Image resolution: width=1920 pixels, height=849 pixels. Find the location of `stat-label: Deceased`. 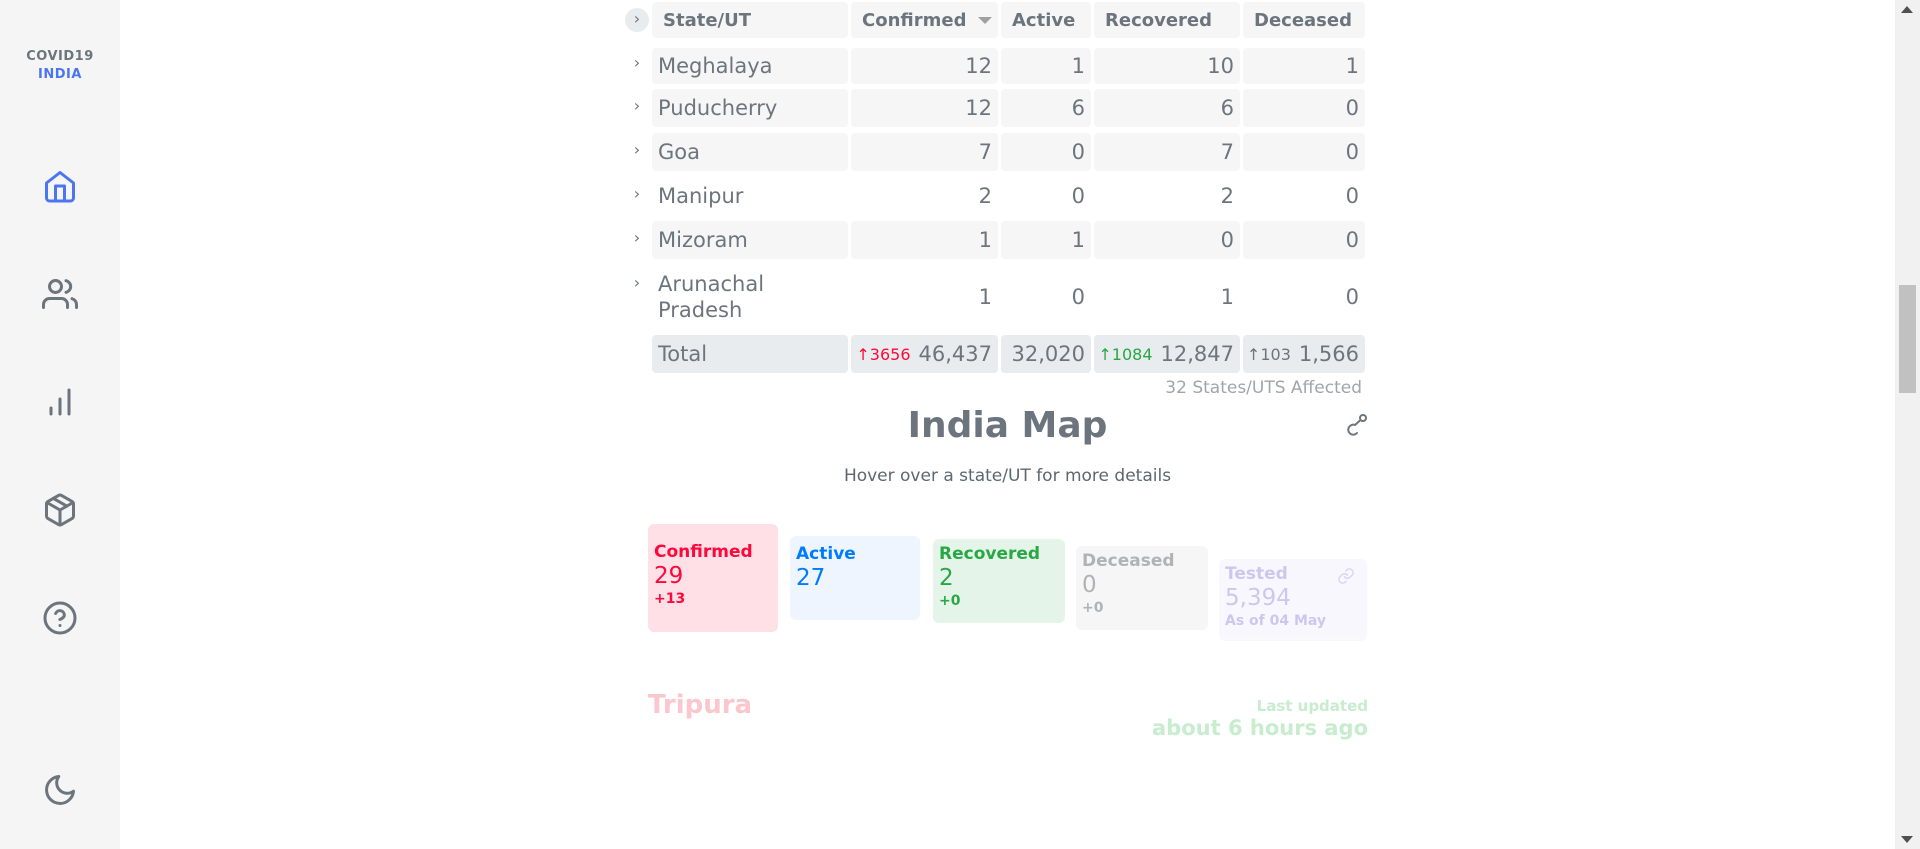

stat-label: Deceased is located at coordinates (1128, 561).